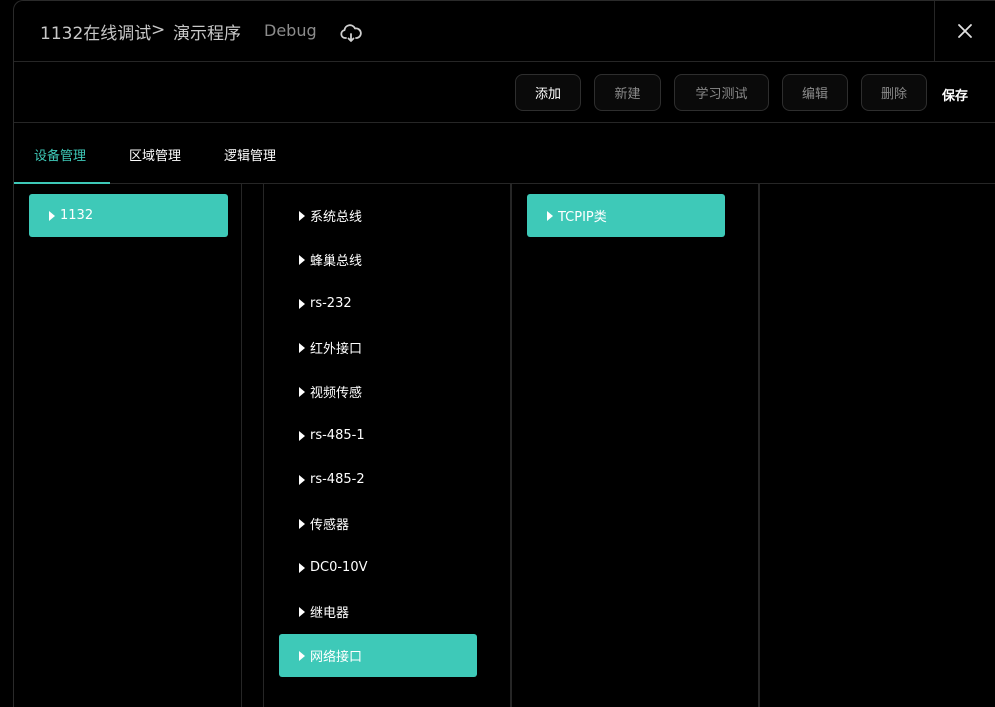  Describe the element at coordinates (955, 94) in the screenshot. I see `save-button: 保存` at that location.